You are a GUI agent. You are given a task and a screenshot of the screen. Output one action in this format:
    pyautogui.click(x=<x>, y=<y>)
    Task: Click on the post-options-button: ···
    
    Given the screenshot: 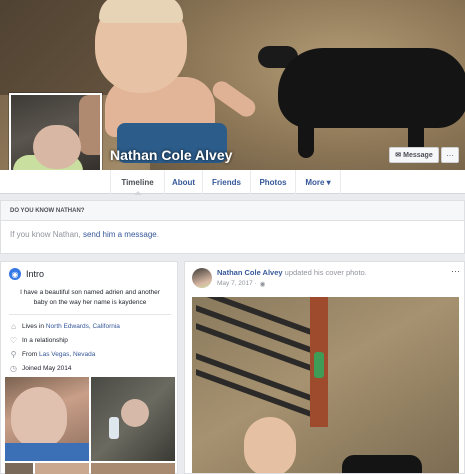 What is the action you would take?
    pyautogui.click(x=455, y=271)
    